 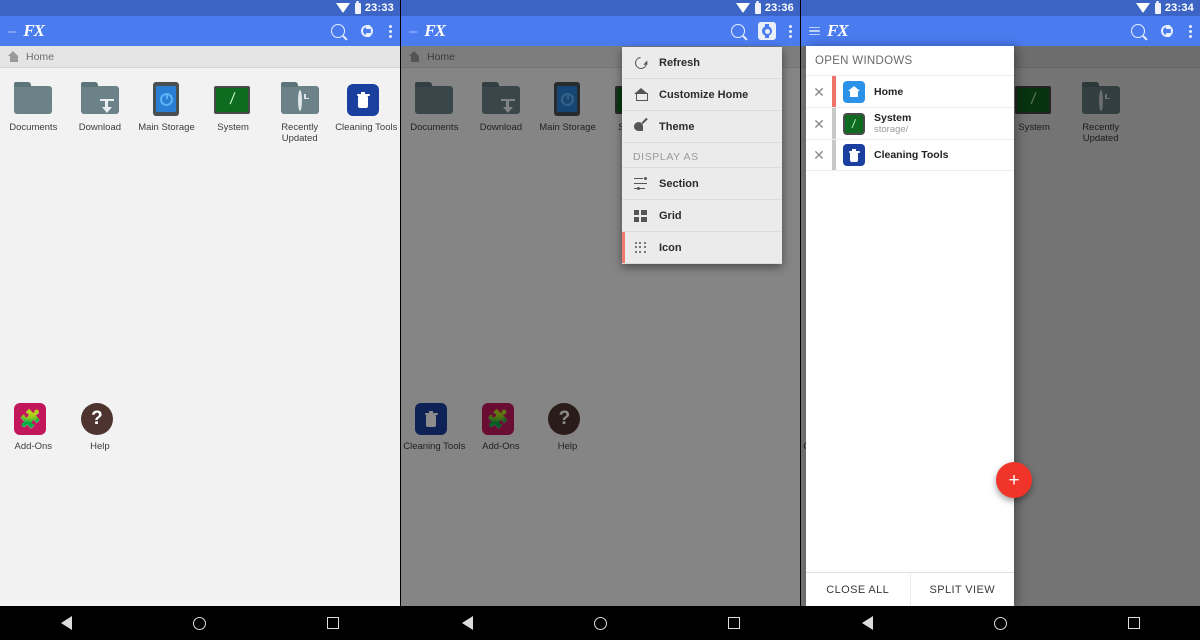 I want to click on file-label: Download, so click(x=501, y=127).